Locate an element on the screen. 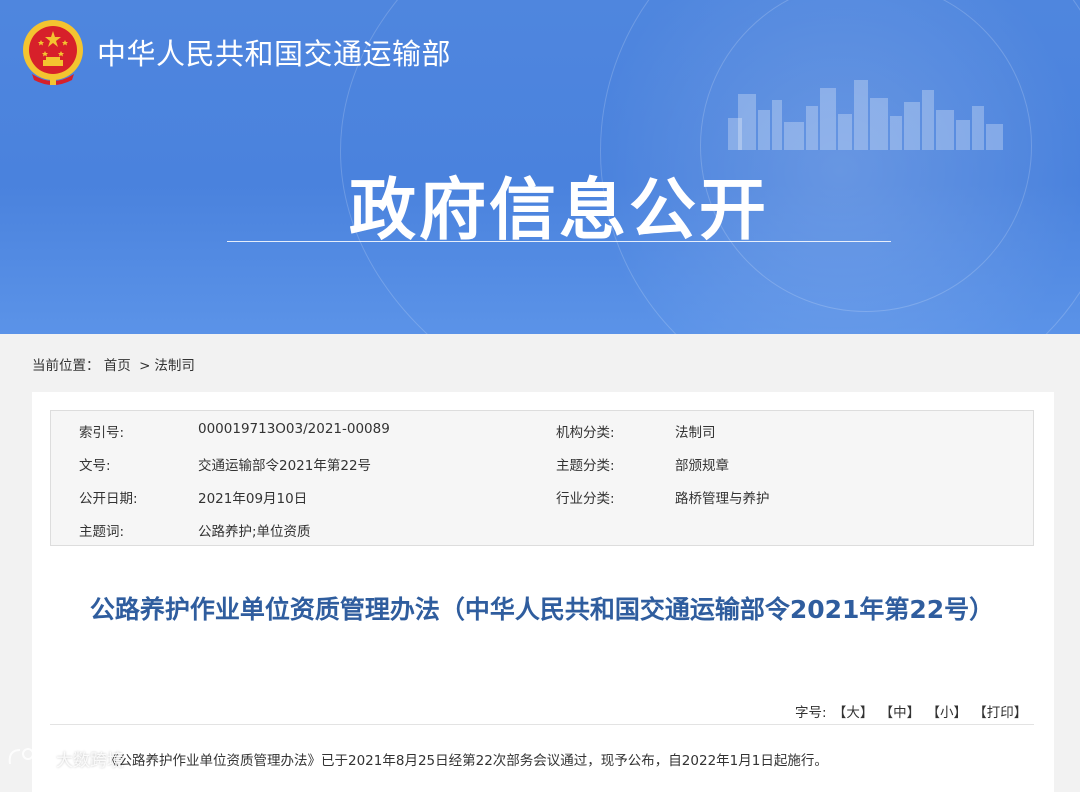 This screenshot has width=1080, height=792. city-skyline-illustration is located at coordinates (865, 115).